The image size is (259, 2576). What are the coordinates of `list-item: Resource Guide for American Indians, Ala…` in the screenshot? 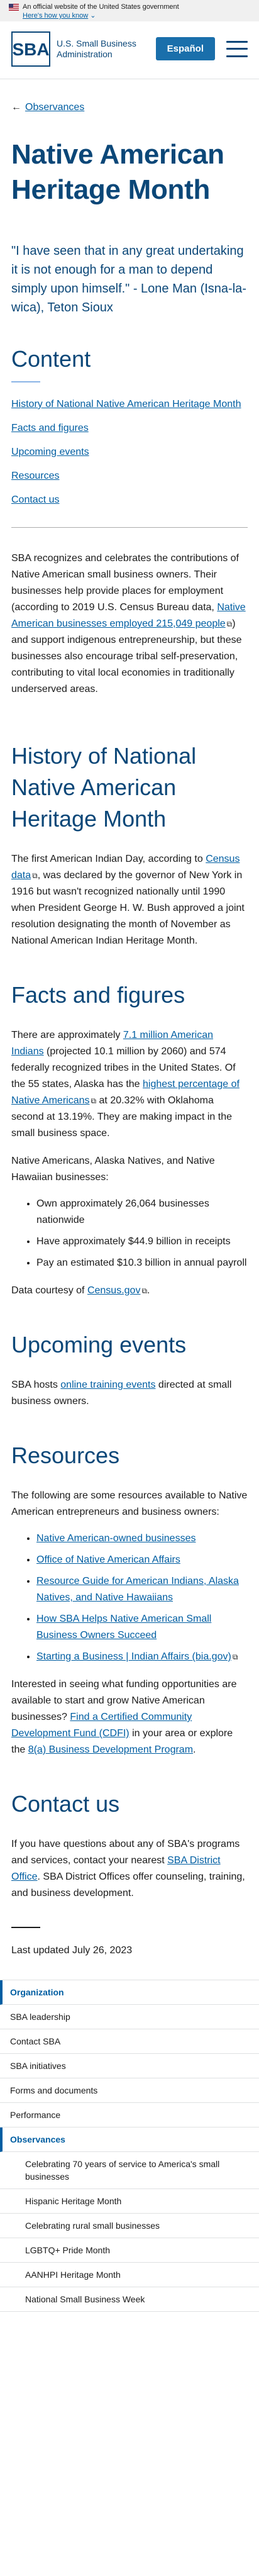 It's located at (142, 1589).